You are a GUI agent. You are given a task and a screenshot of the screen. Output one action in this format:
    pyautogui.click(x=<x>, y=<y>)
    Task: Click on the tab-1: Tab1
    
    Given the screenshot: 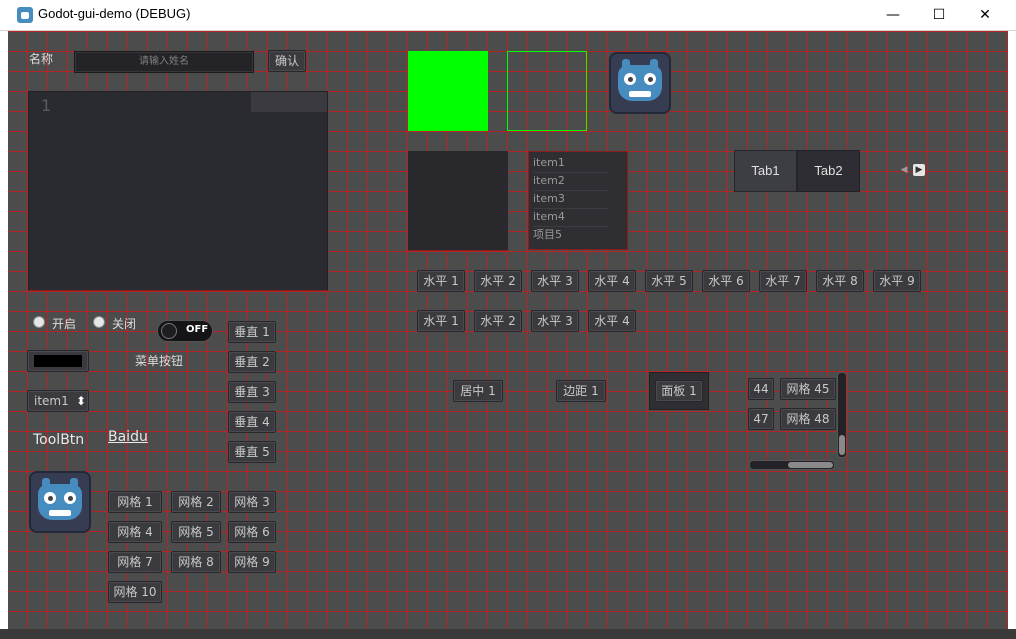 What is the action you would take?
    pyautogui.click(x=765, y=171)
    